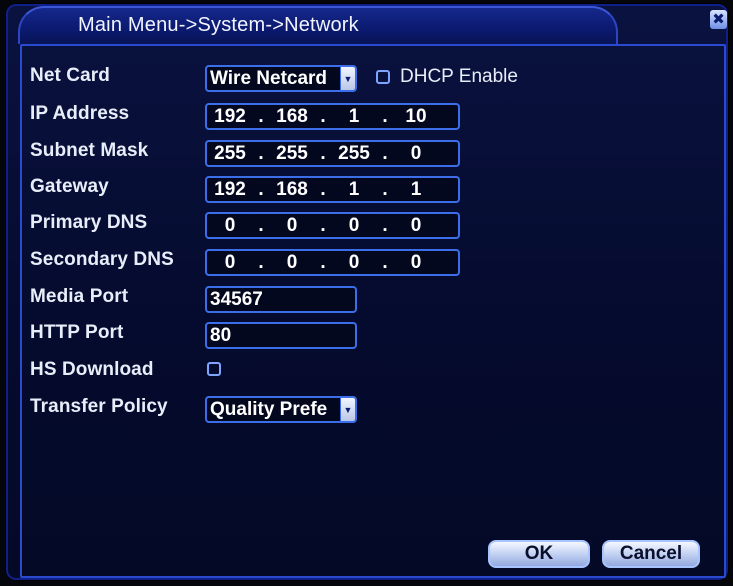  Describe the element at coordinates (89, 222) in the screenshot. I see `primary-dns-label: Primary DNS` at that location.